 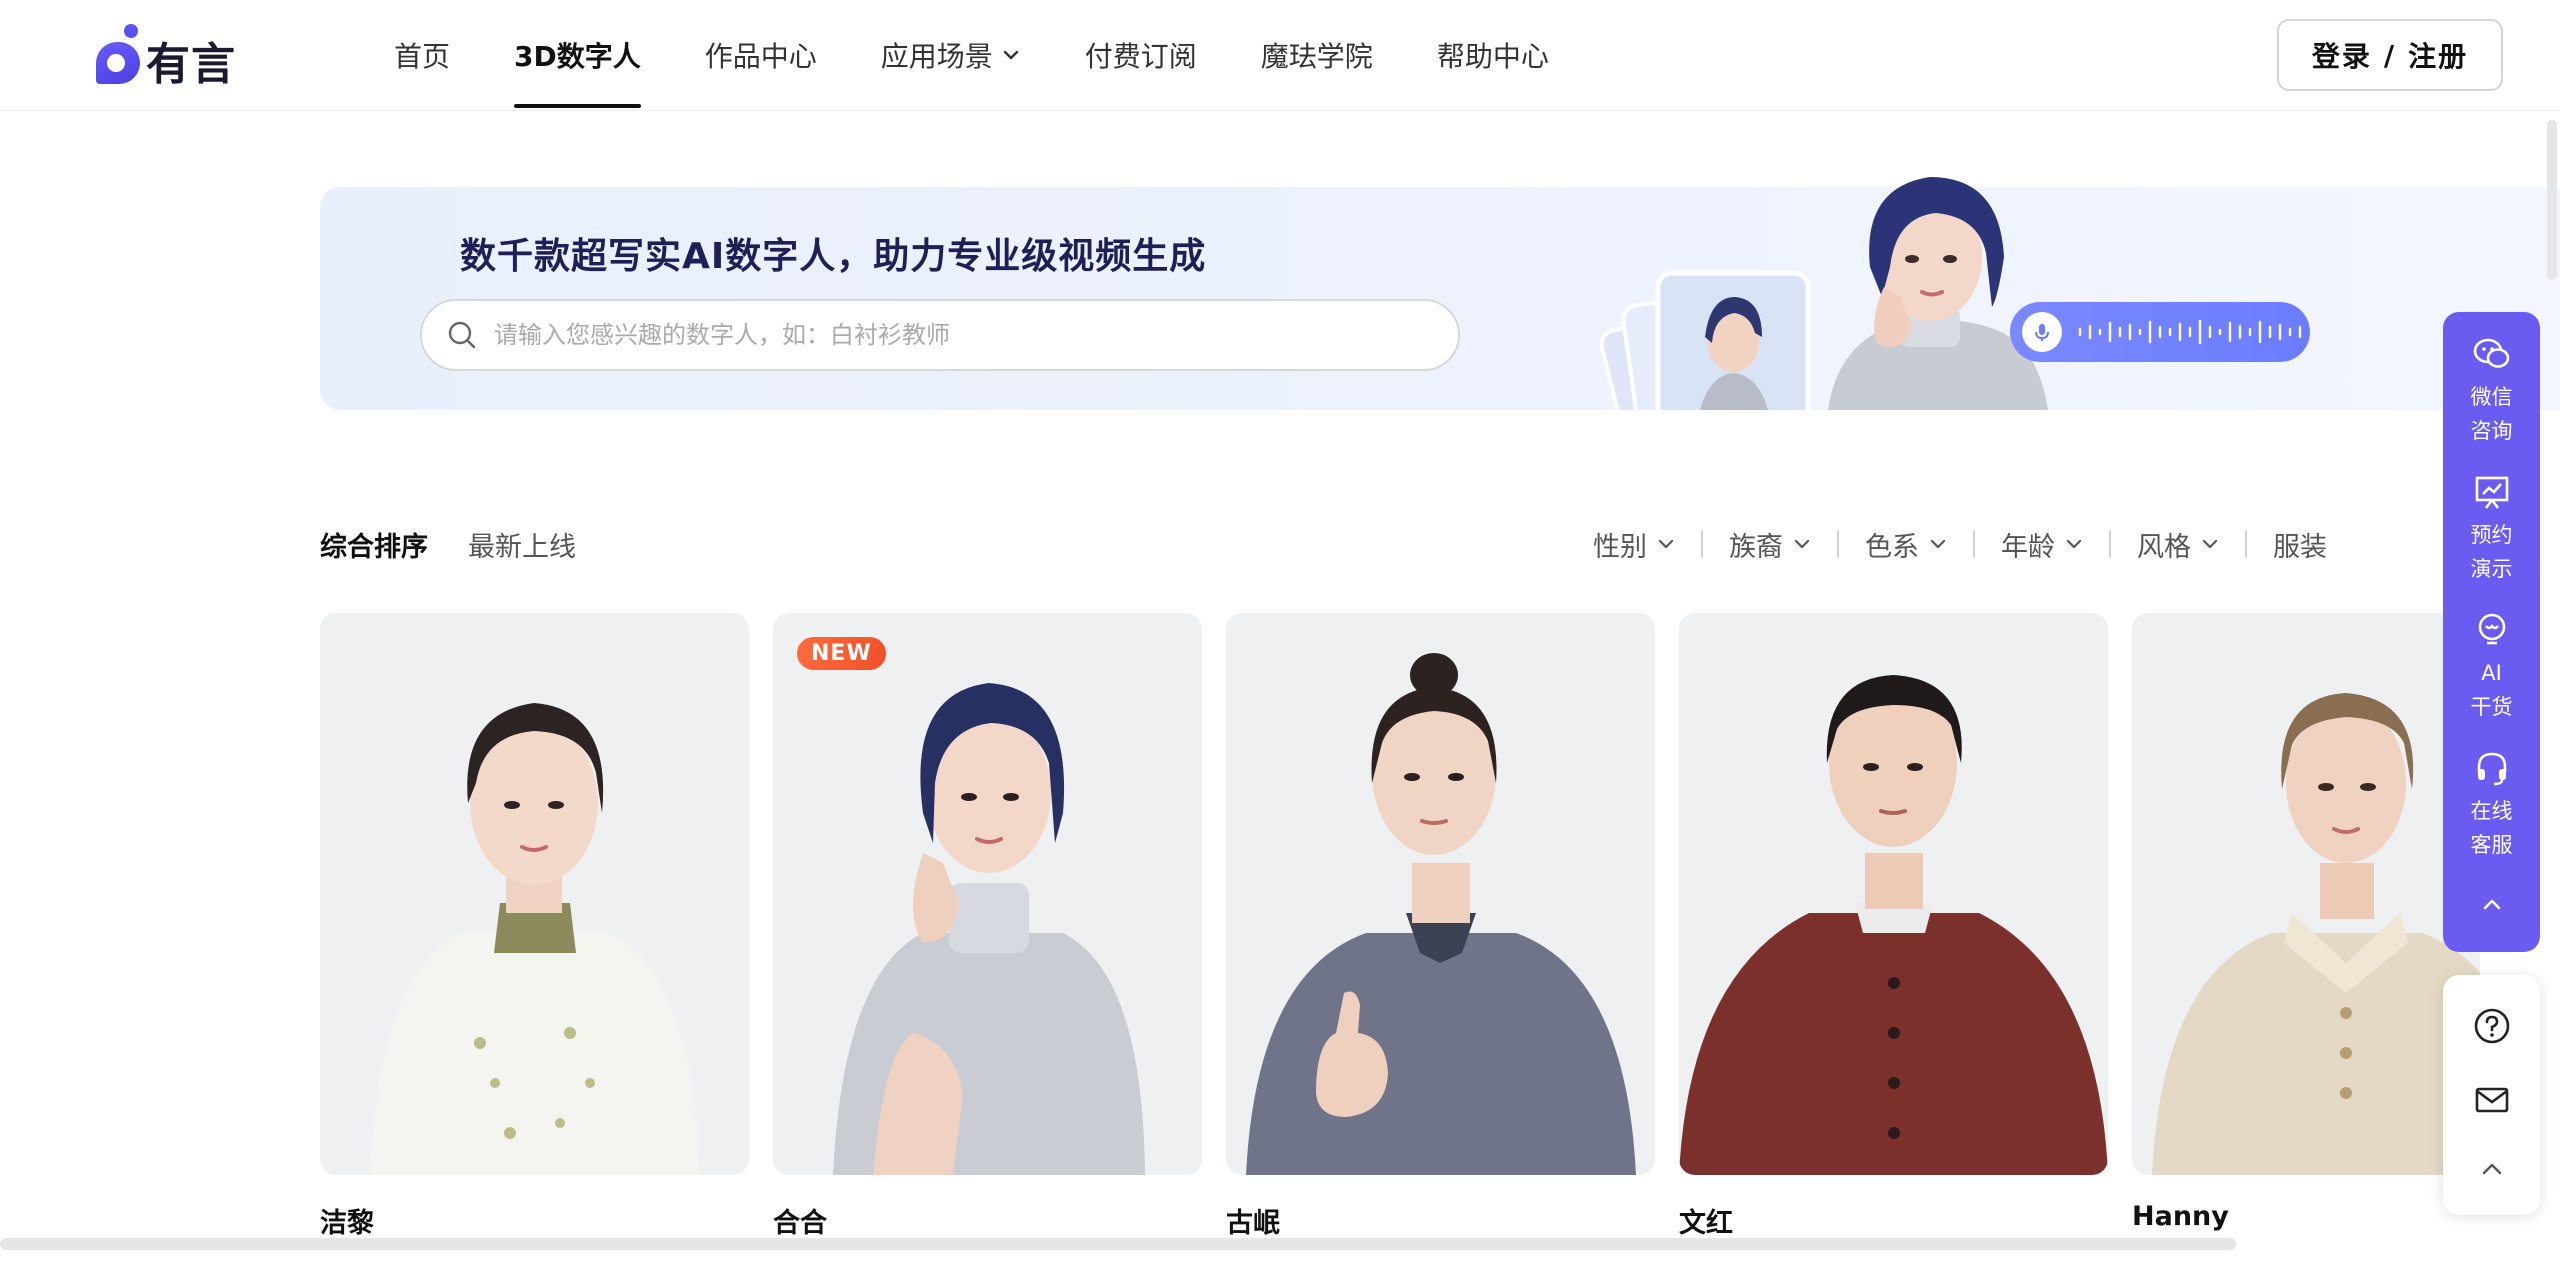 What do you see at coordinates (1770, 544) in the screenshot?
I see `filter-ethnicity: 族裔` at bounding box center [1770, 544].